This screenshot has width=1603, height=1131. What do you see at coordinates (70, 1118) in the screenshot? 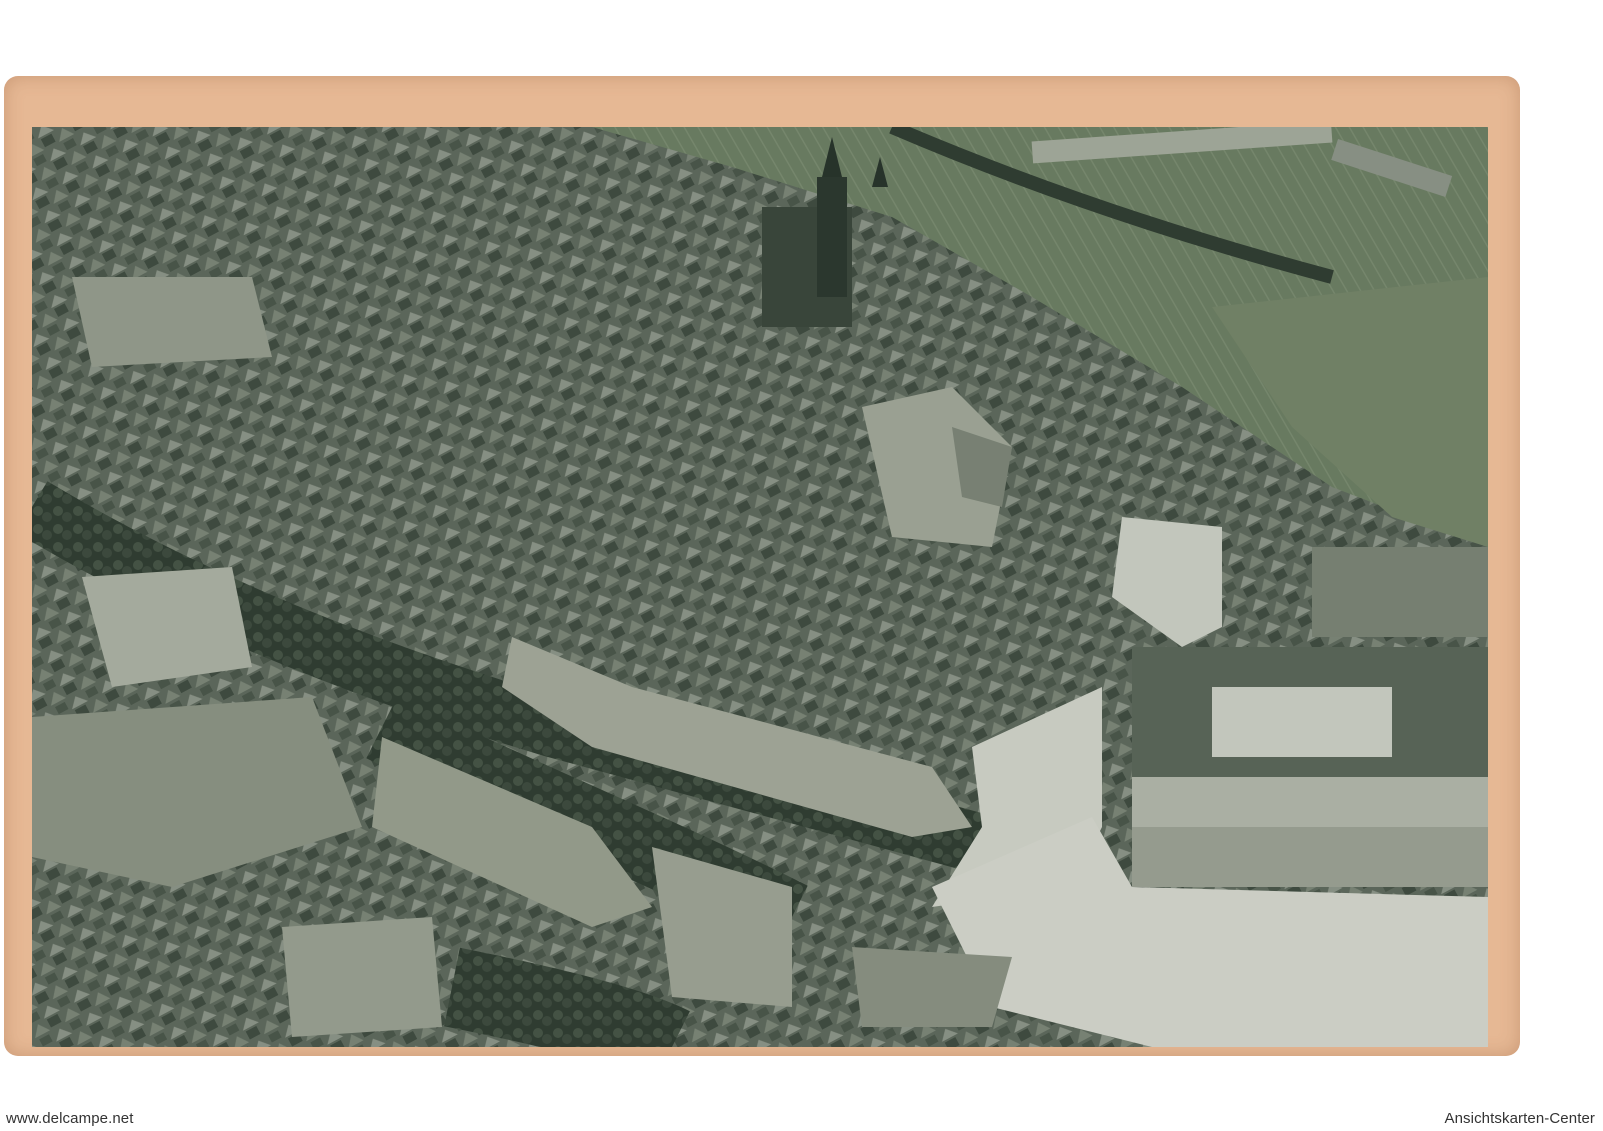
I see `watermark-left: www.delcampe.net` at bounding box center [70, 1118].